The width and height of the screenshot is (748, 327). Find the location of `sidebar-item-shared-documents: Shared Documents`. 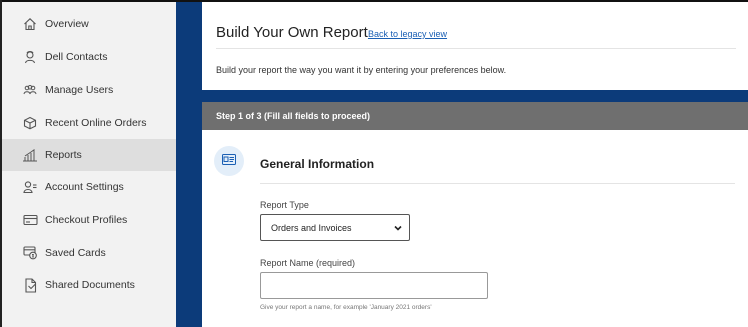

sidebar-item-shared-documents: Shared Documents is located at coordinates (89, 285).